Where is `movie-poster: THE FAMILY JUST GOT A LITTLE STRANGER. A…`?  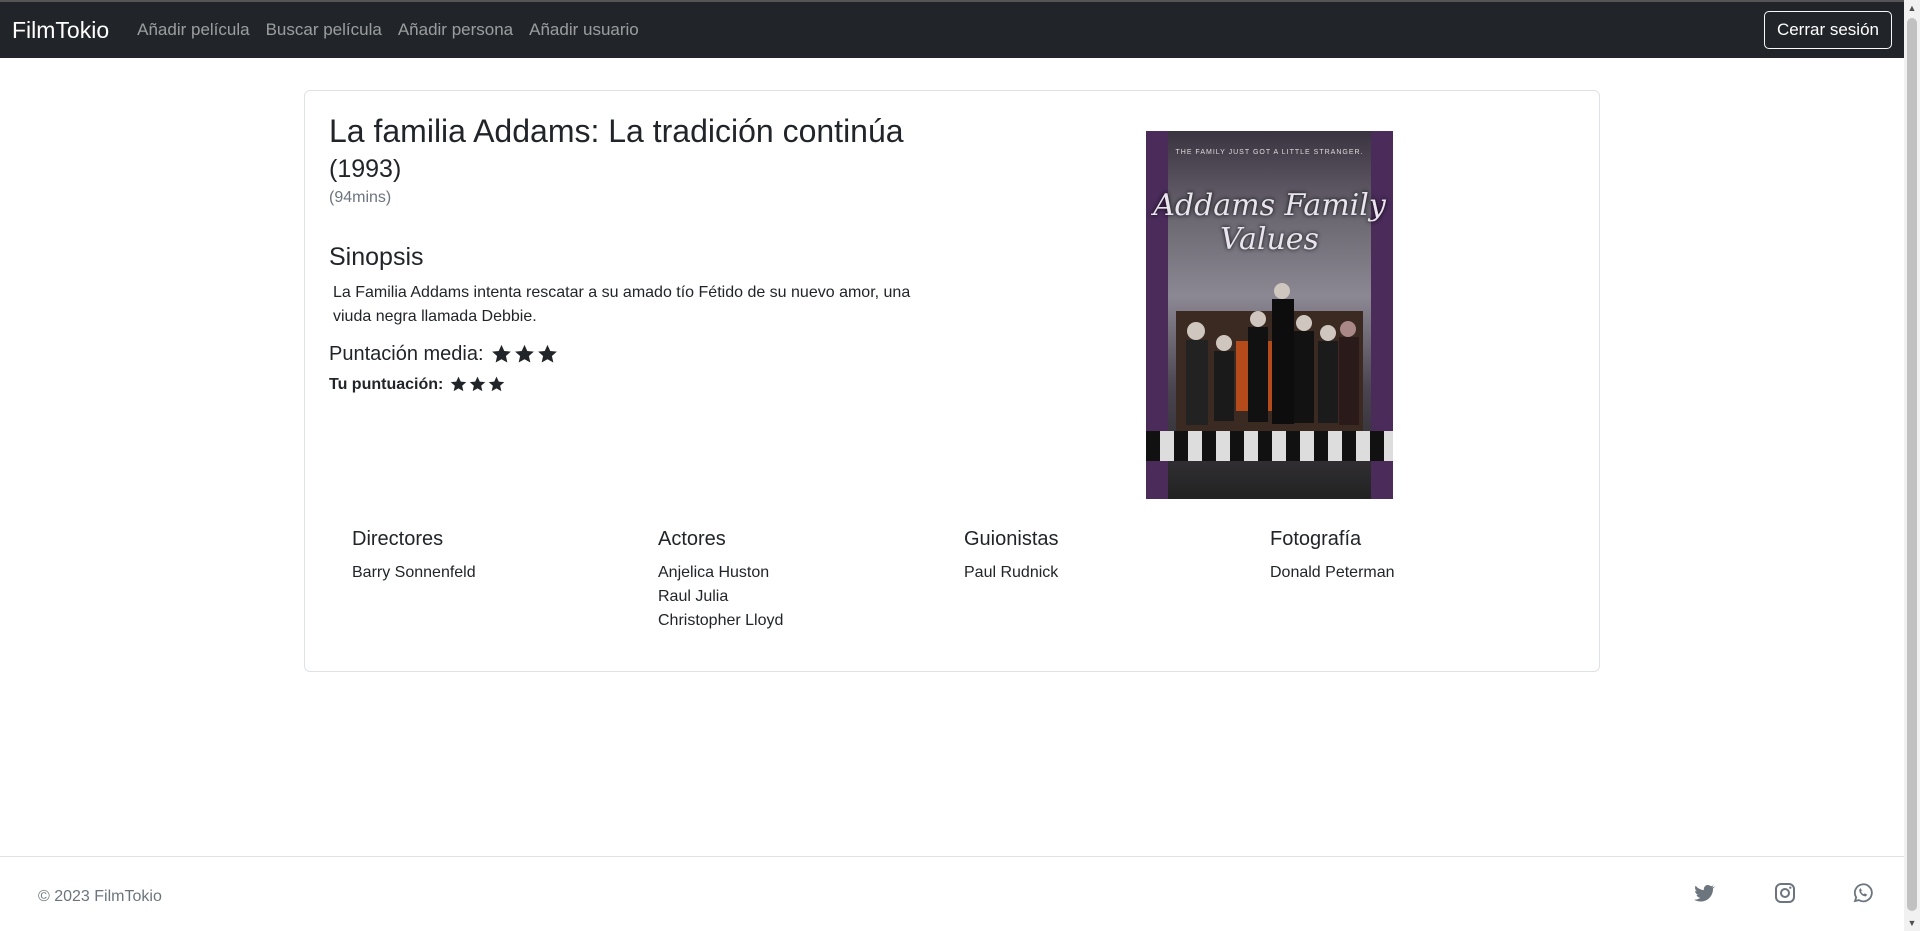
movie-poster: THE FAMILY JUST GOT A LITTLE STRANGER. A… is located at coordinates (1269, 315).